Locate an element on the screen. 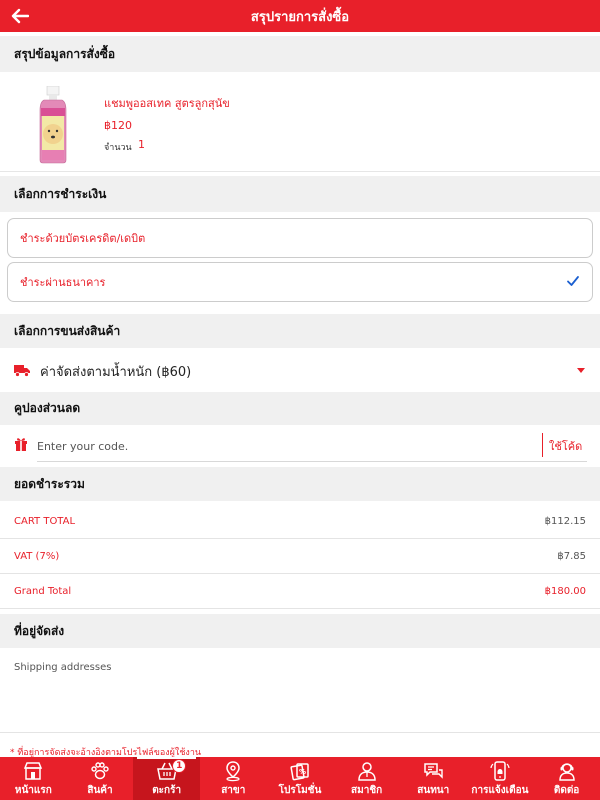 Image resolution: width=600 pixels, height=800 pixels. vat-label: VAT (7%) is located at coordinates (37, 556).